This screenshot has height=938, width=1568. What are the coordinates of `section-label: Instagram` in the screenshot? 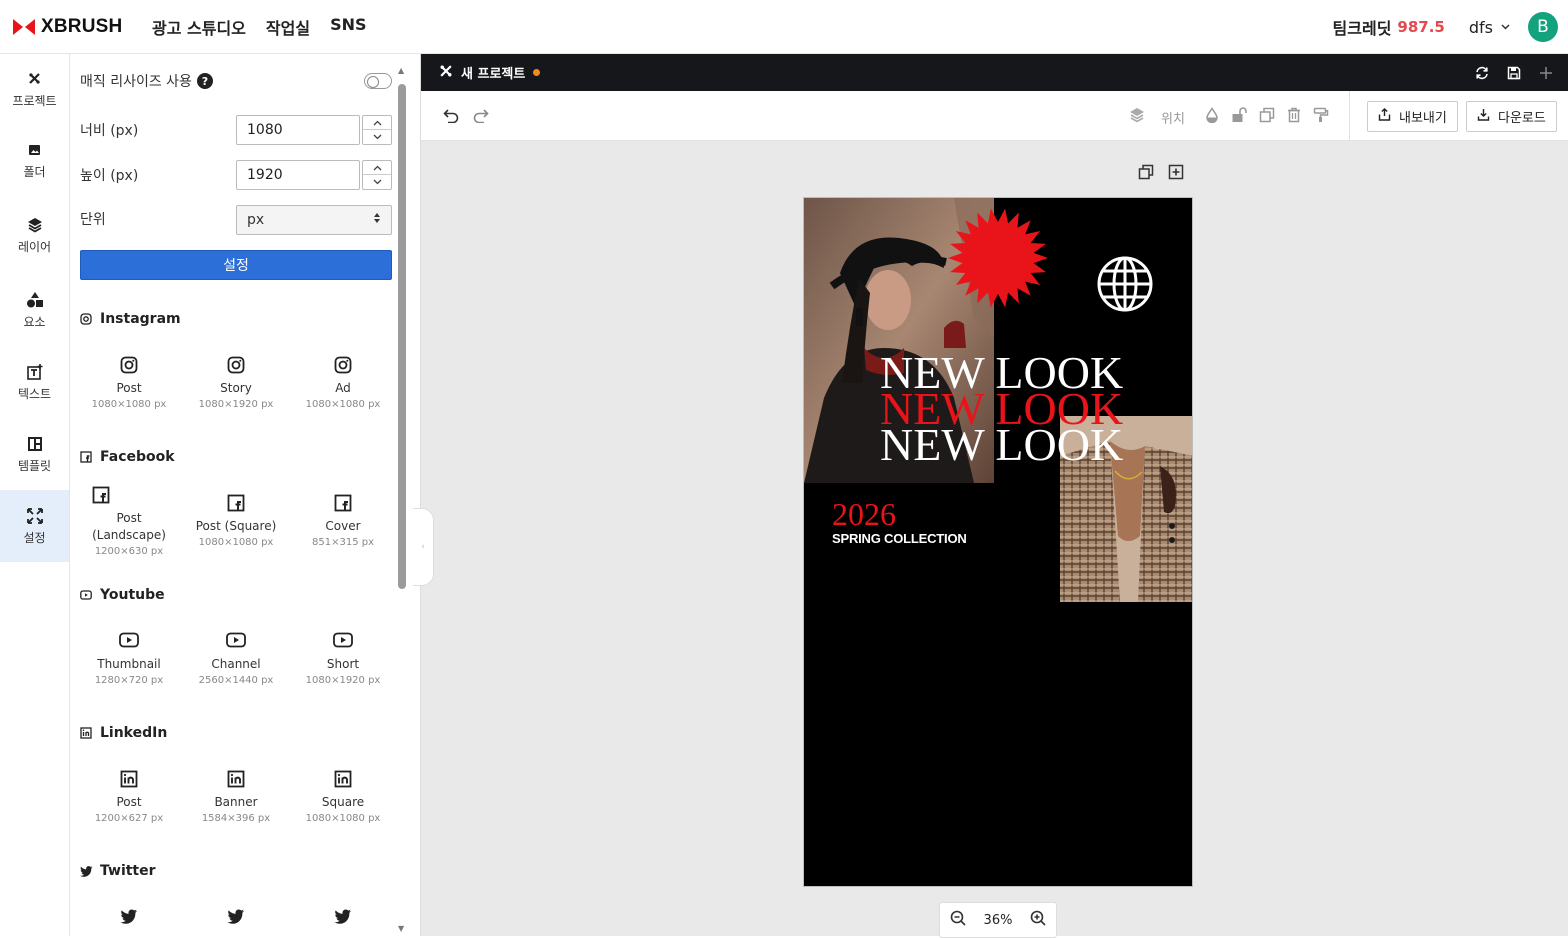 It's located at (140, 319).